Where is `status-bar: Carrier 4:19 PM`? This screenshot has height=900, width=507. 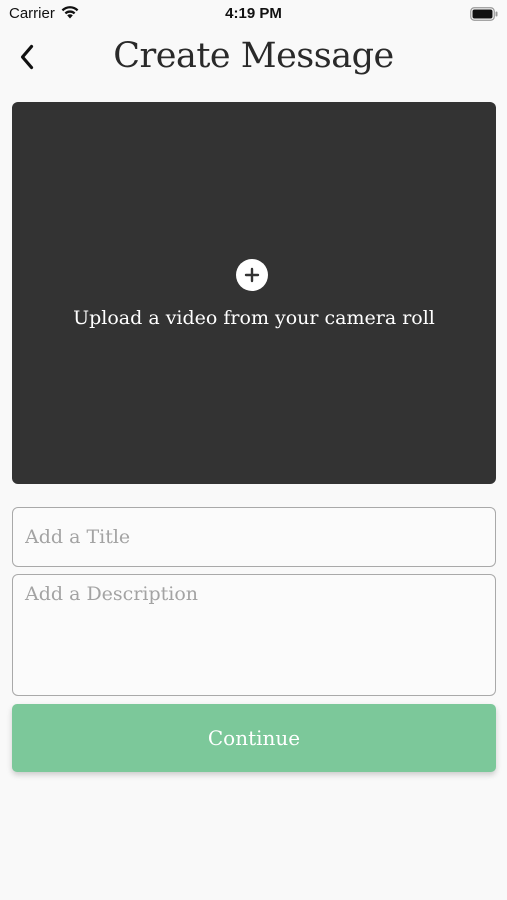
status-bar: Carrier 4:19 PM is located at coordinates (253, 14).